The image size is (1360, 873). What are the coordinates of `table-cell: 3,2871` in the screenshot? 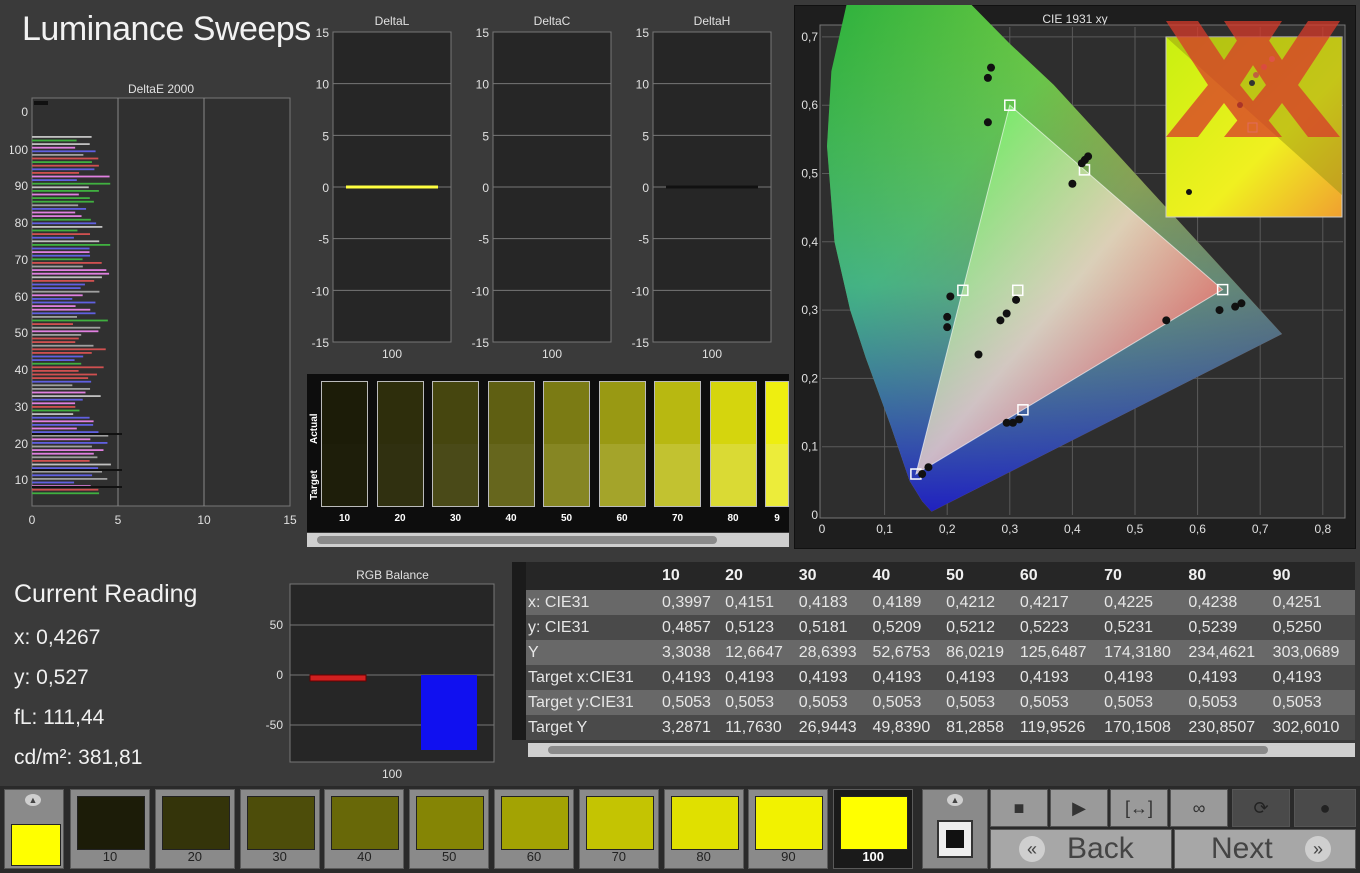 It's located at (692, 727).